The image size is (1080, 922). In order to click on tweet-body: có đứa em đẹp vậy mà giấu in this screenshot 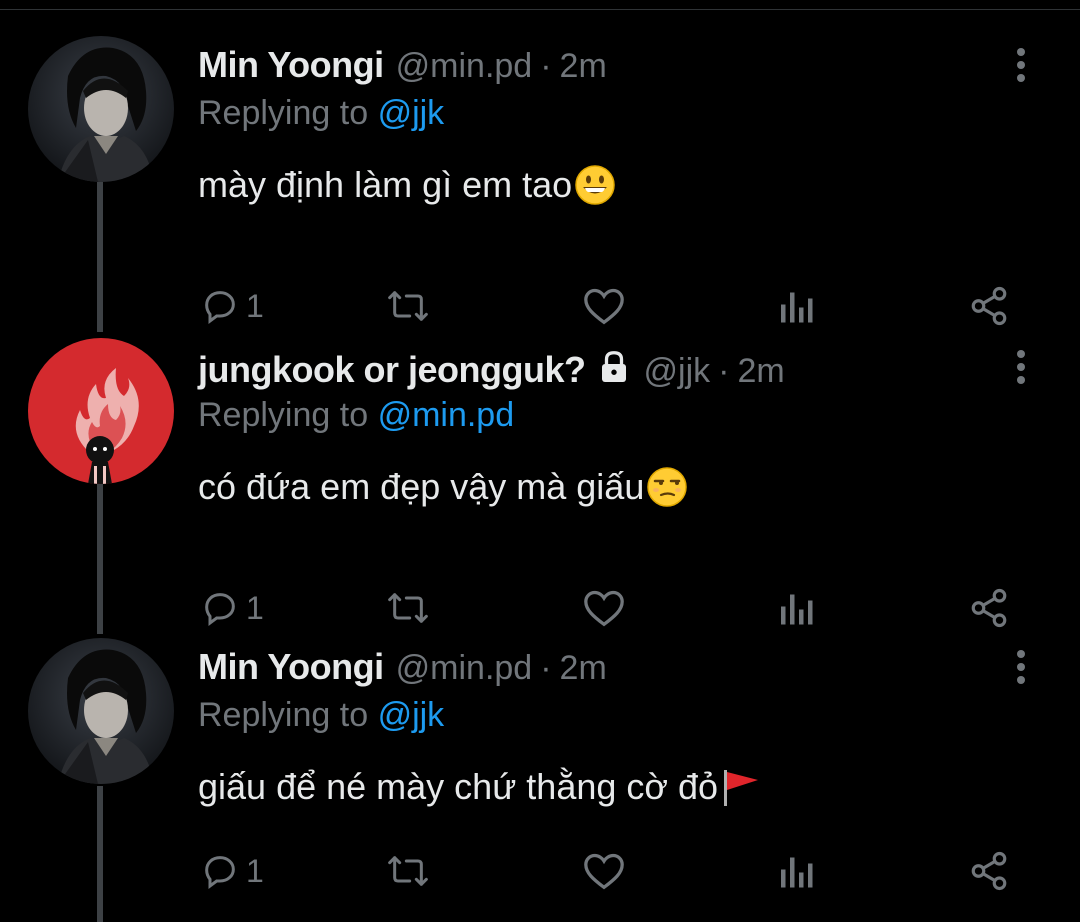, I will do `click(421, 486)`.